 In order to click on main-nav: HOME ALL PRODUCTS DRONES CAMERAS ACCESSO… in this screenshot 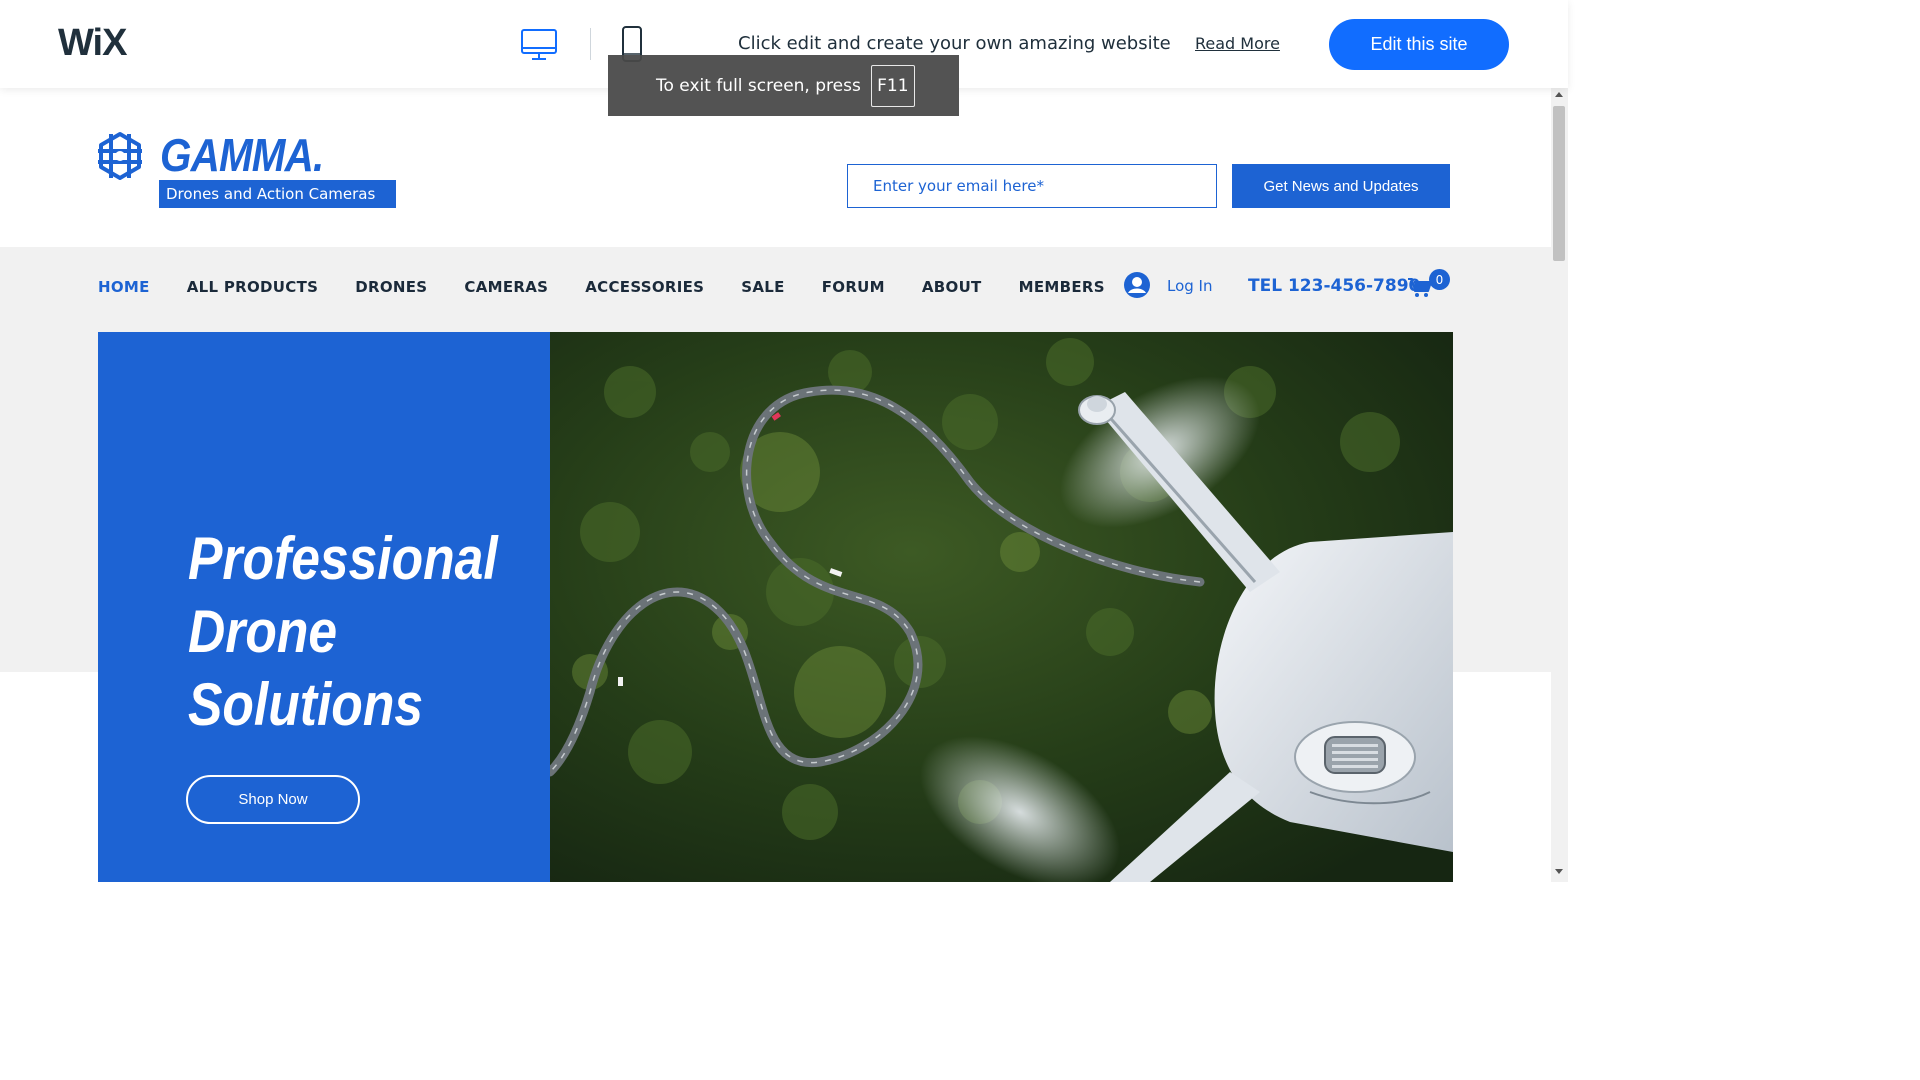, I will do `click(620, 287)`.